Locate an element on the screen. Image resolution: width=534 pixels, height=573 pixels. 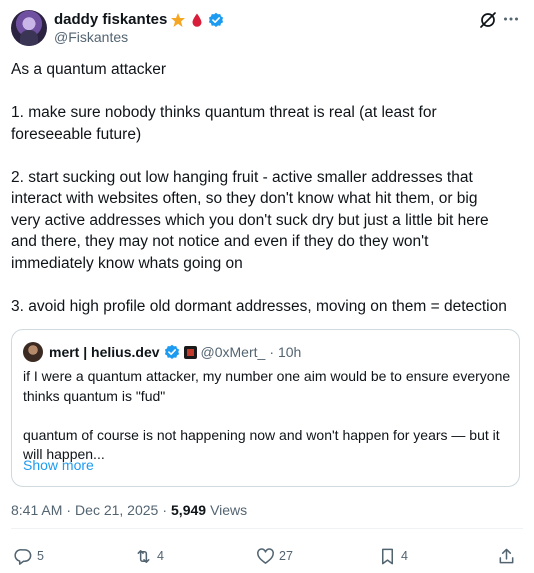
tweet-timestamp-row: 8:41 AM · Dec 21, 2025 · 5,949 Views is located at coordinates (129, 510).